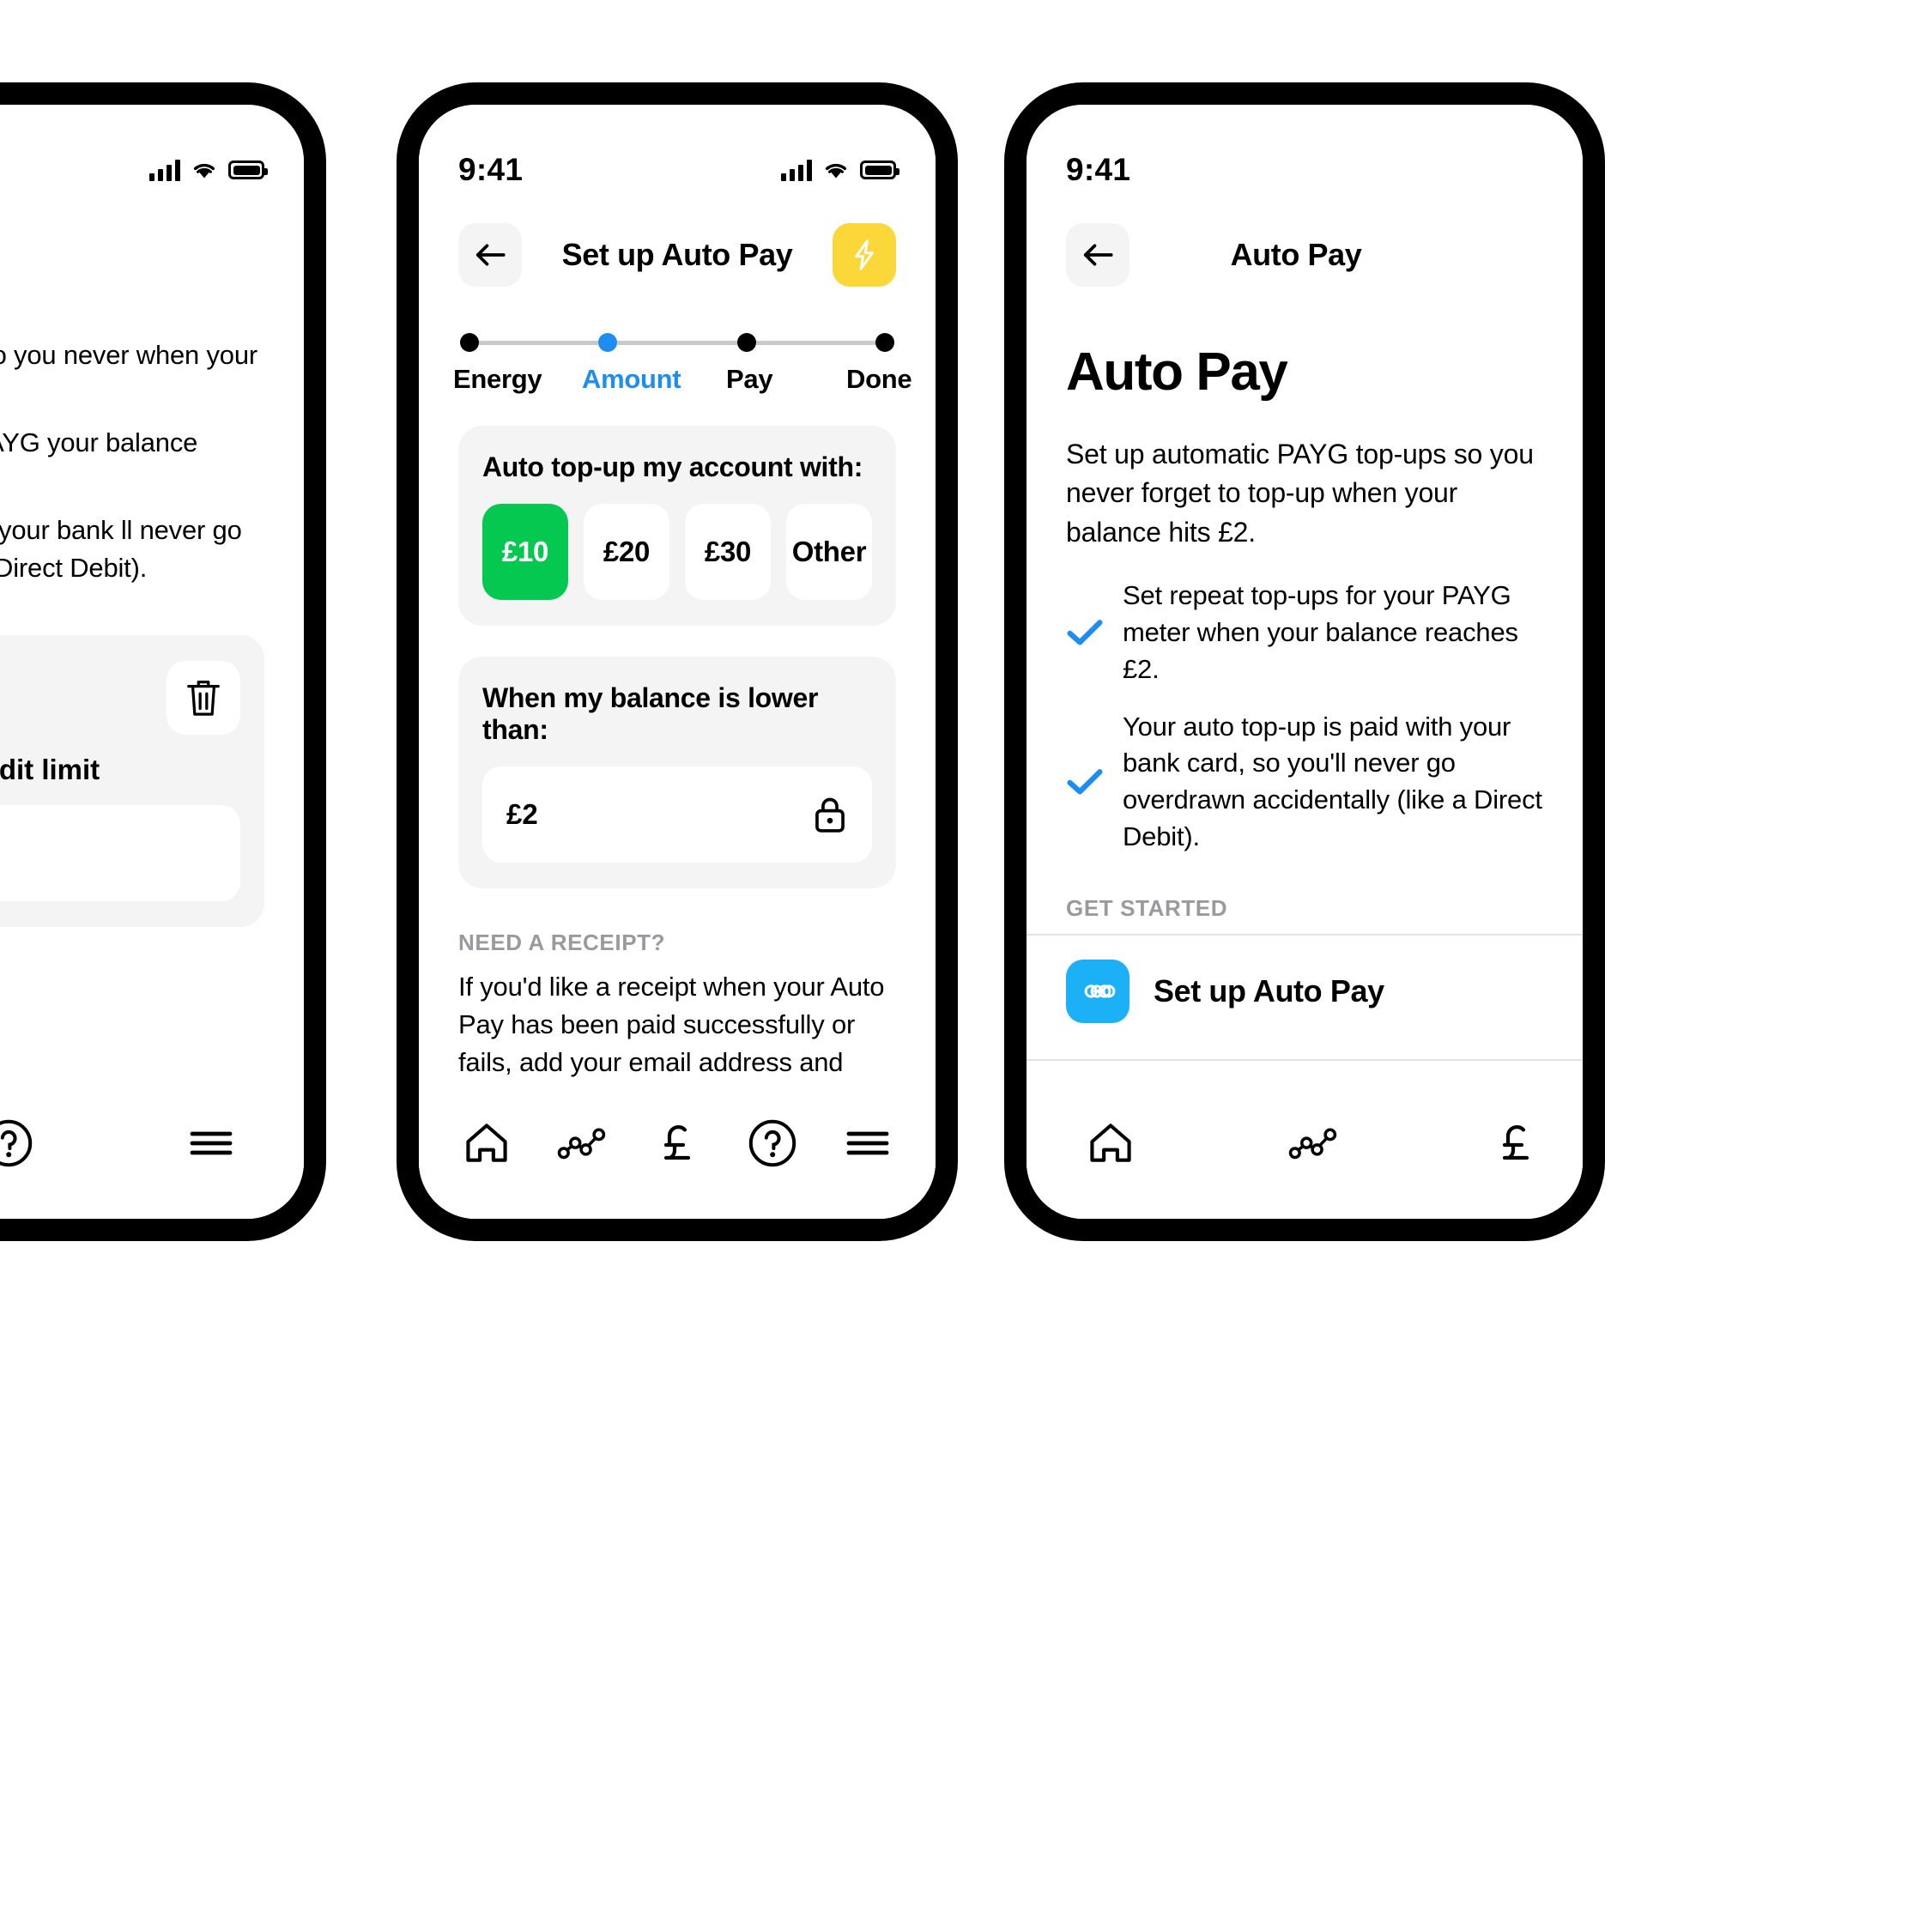 This screenshot has height=1932, width=1932. Describe the element at coordinates (673, 467) in the screenshot. I see `topup-amount-heading: Auto top-up my account with:` at that location.